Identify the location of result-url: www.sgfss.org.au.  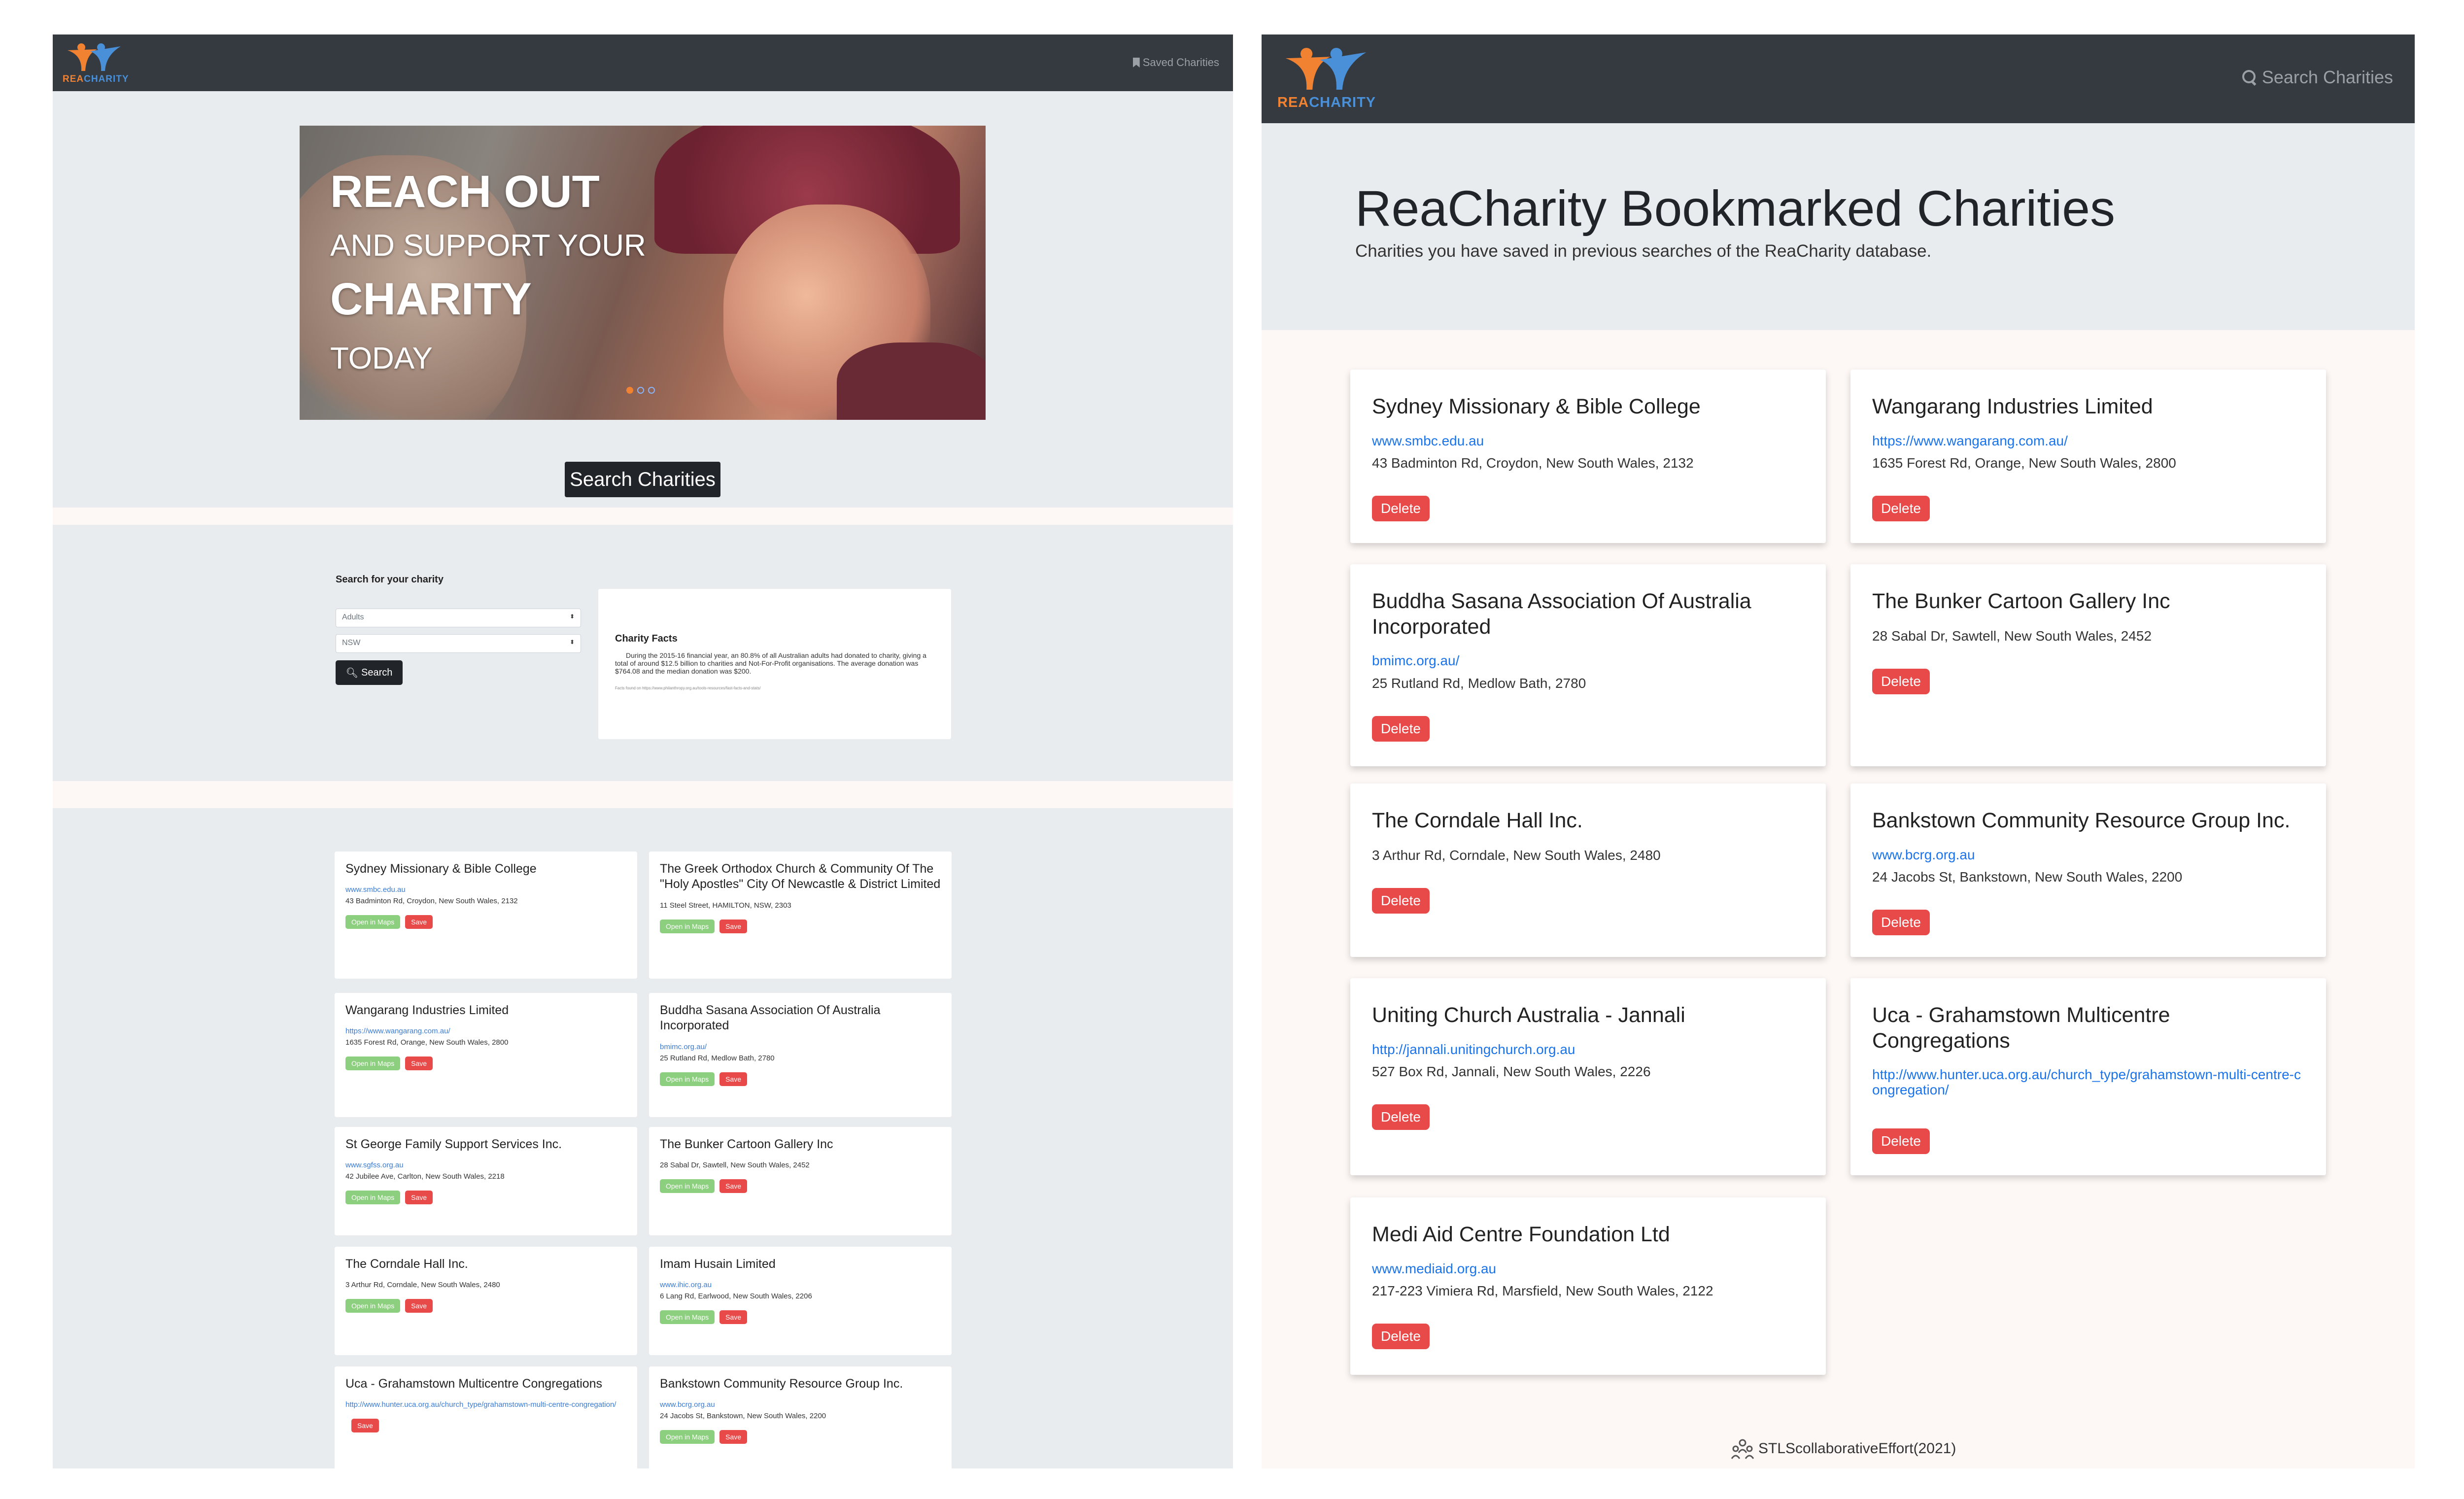
(485, 1165).